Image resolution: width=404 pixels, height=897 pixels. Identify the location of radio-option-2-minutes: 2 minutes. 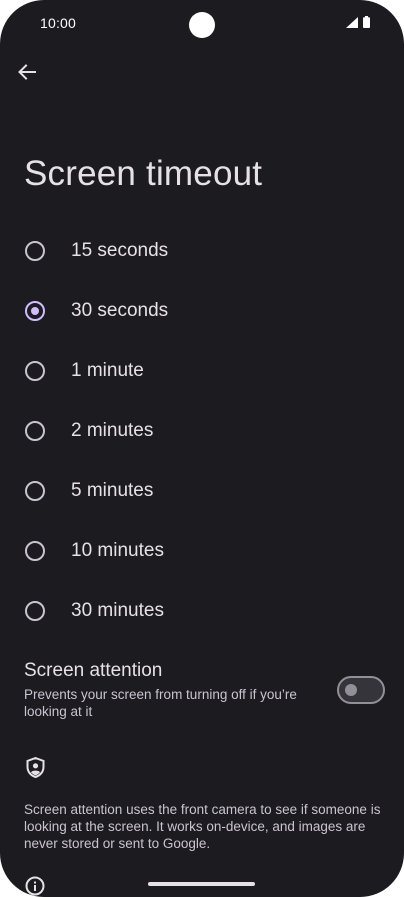
(202, 431).